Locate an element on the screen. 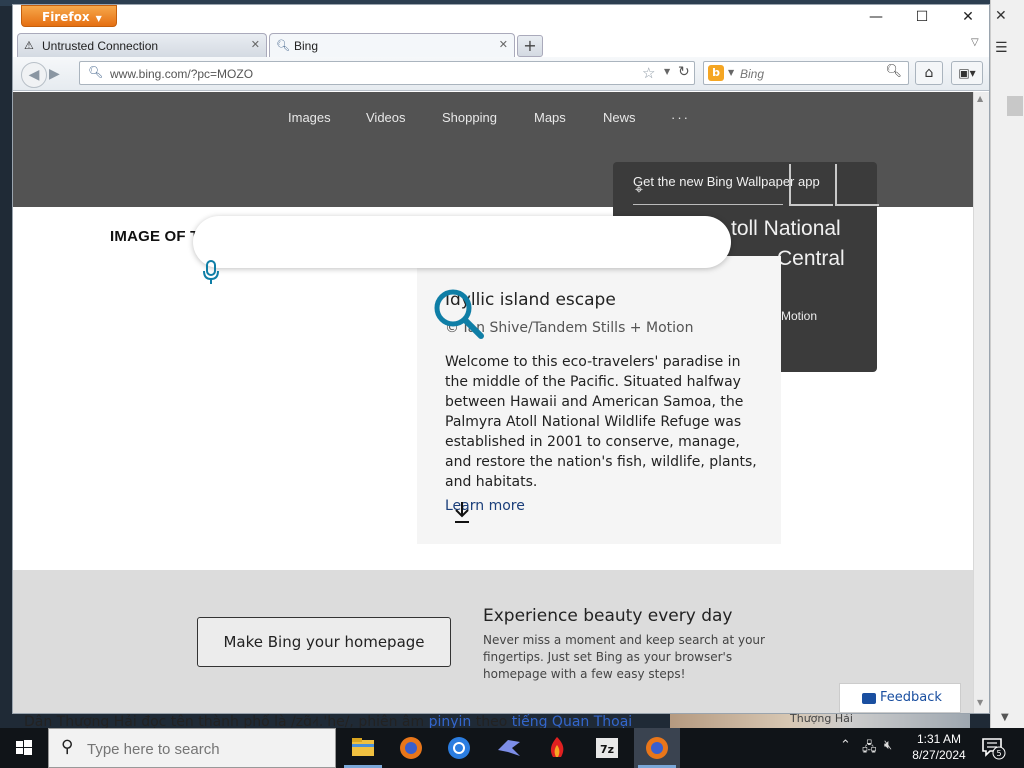 Image resolution: width=1024 pixels, height=768 pixels. network-icon: 🖧︎ is located at coordinates (869, 749).